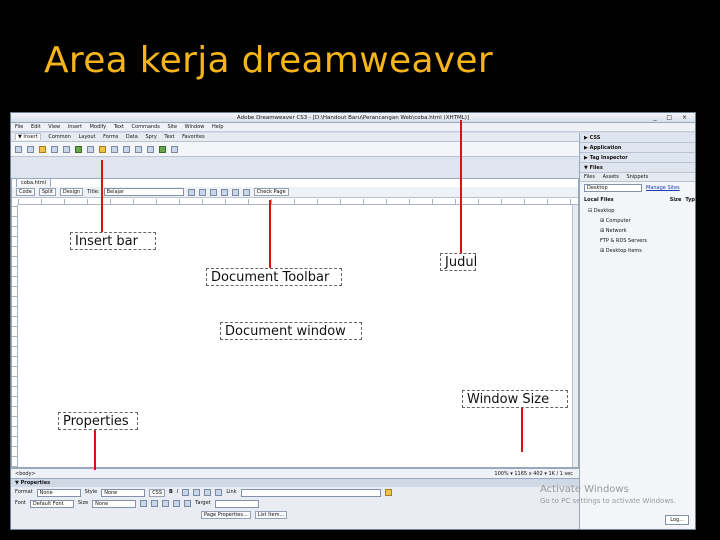  I want to click on indent-icon, so click(188, 503).